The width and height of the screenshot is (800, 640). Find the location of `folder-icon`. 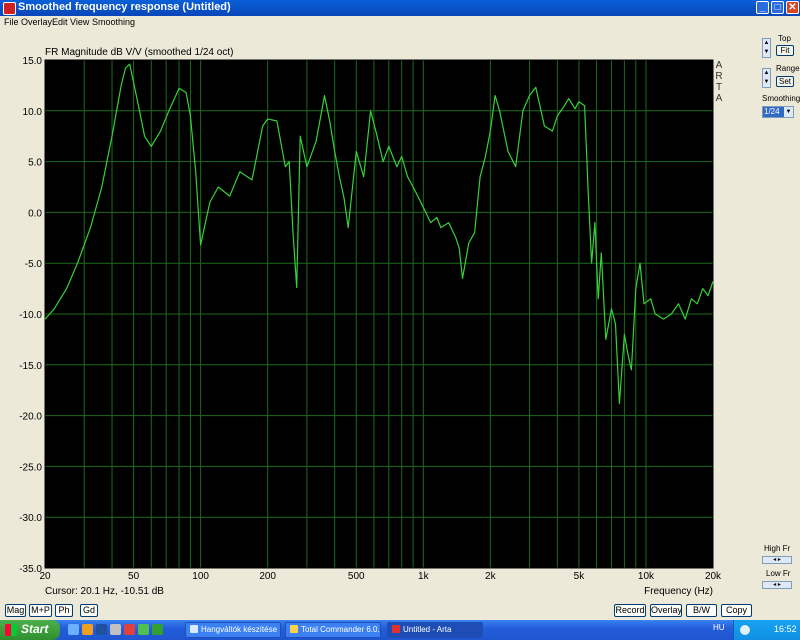

folder-icon is located at coordinates (294, 629).